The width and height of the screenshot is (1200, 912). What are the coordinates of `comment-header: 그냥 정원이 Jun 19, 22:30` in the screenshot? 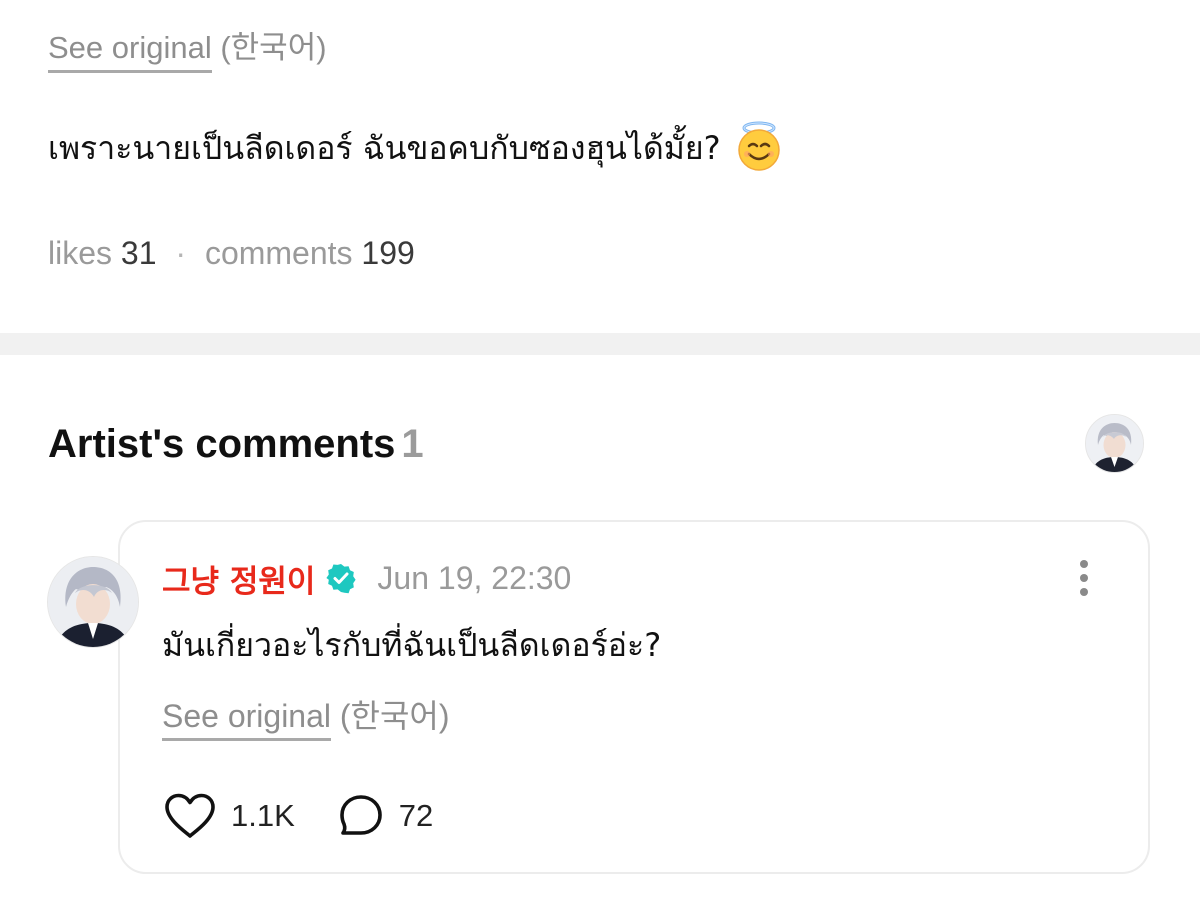 It's located at (367, 578).